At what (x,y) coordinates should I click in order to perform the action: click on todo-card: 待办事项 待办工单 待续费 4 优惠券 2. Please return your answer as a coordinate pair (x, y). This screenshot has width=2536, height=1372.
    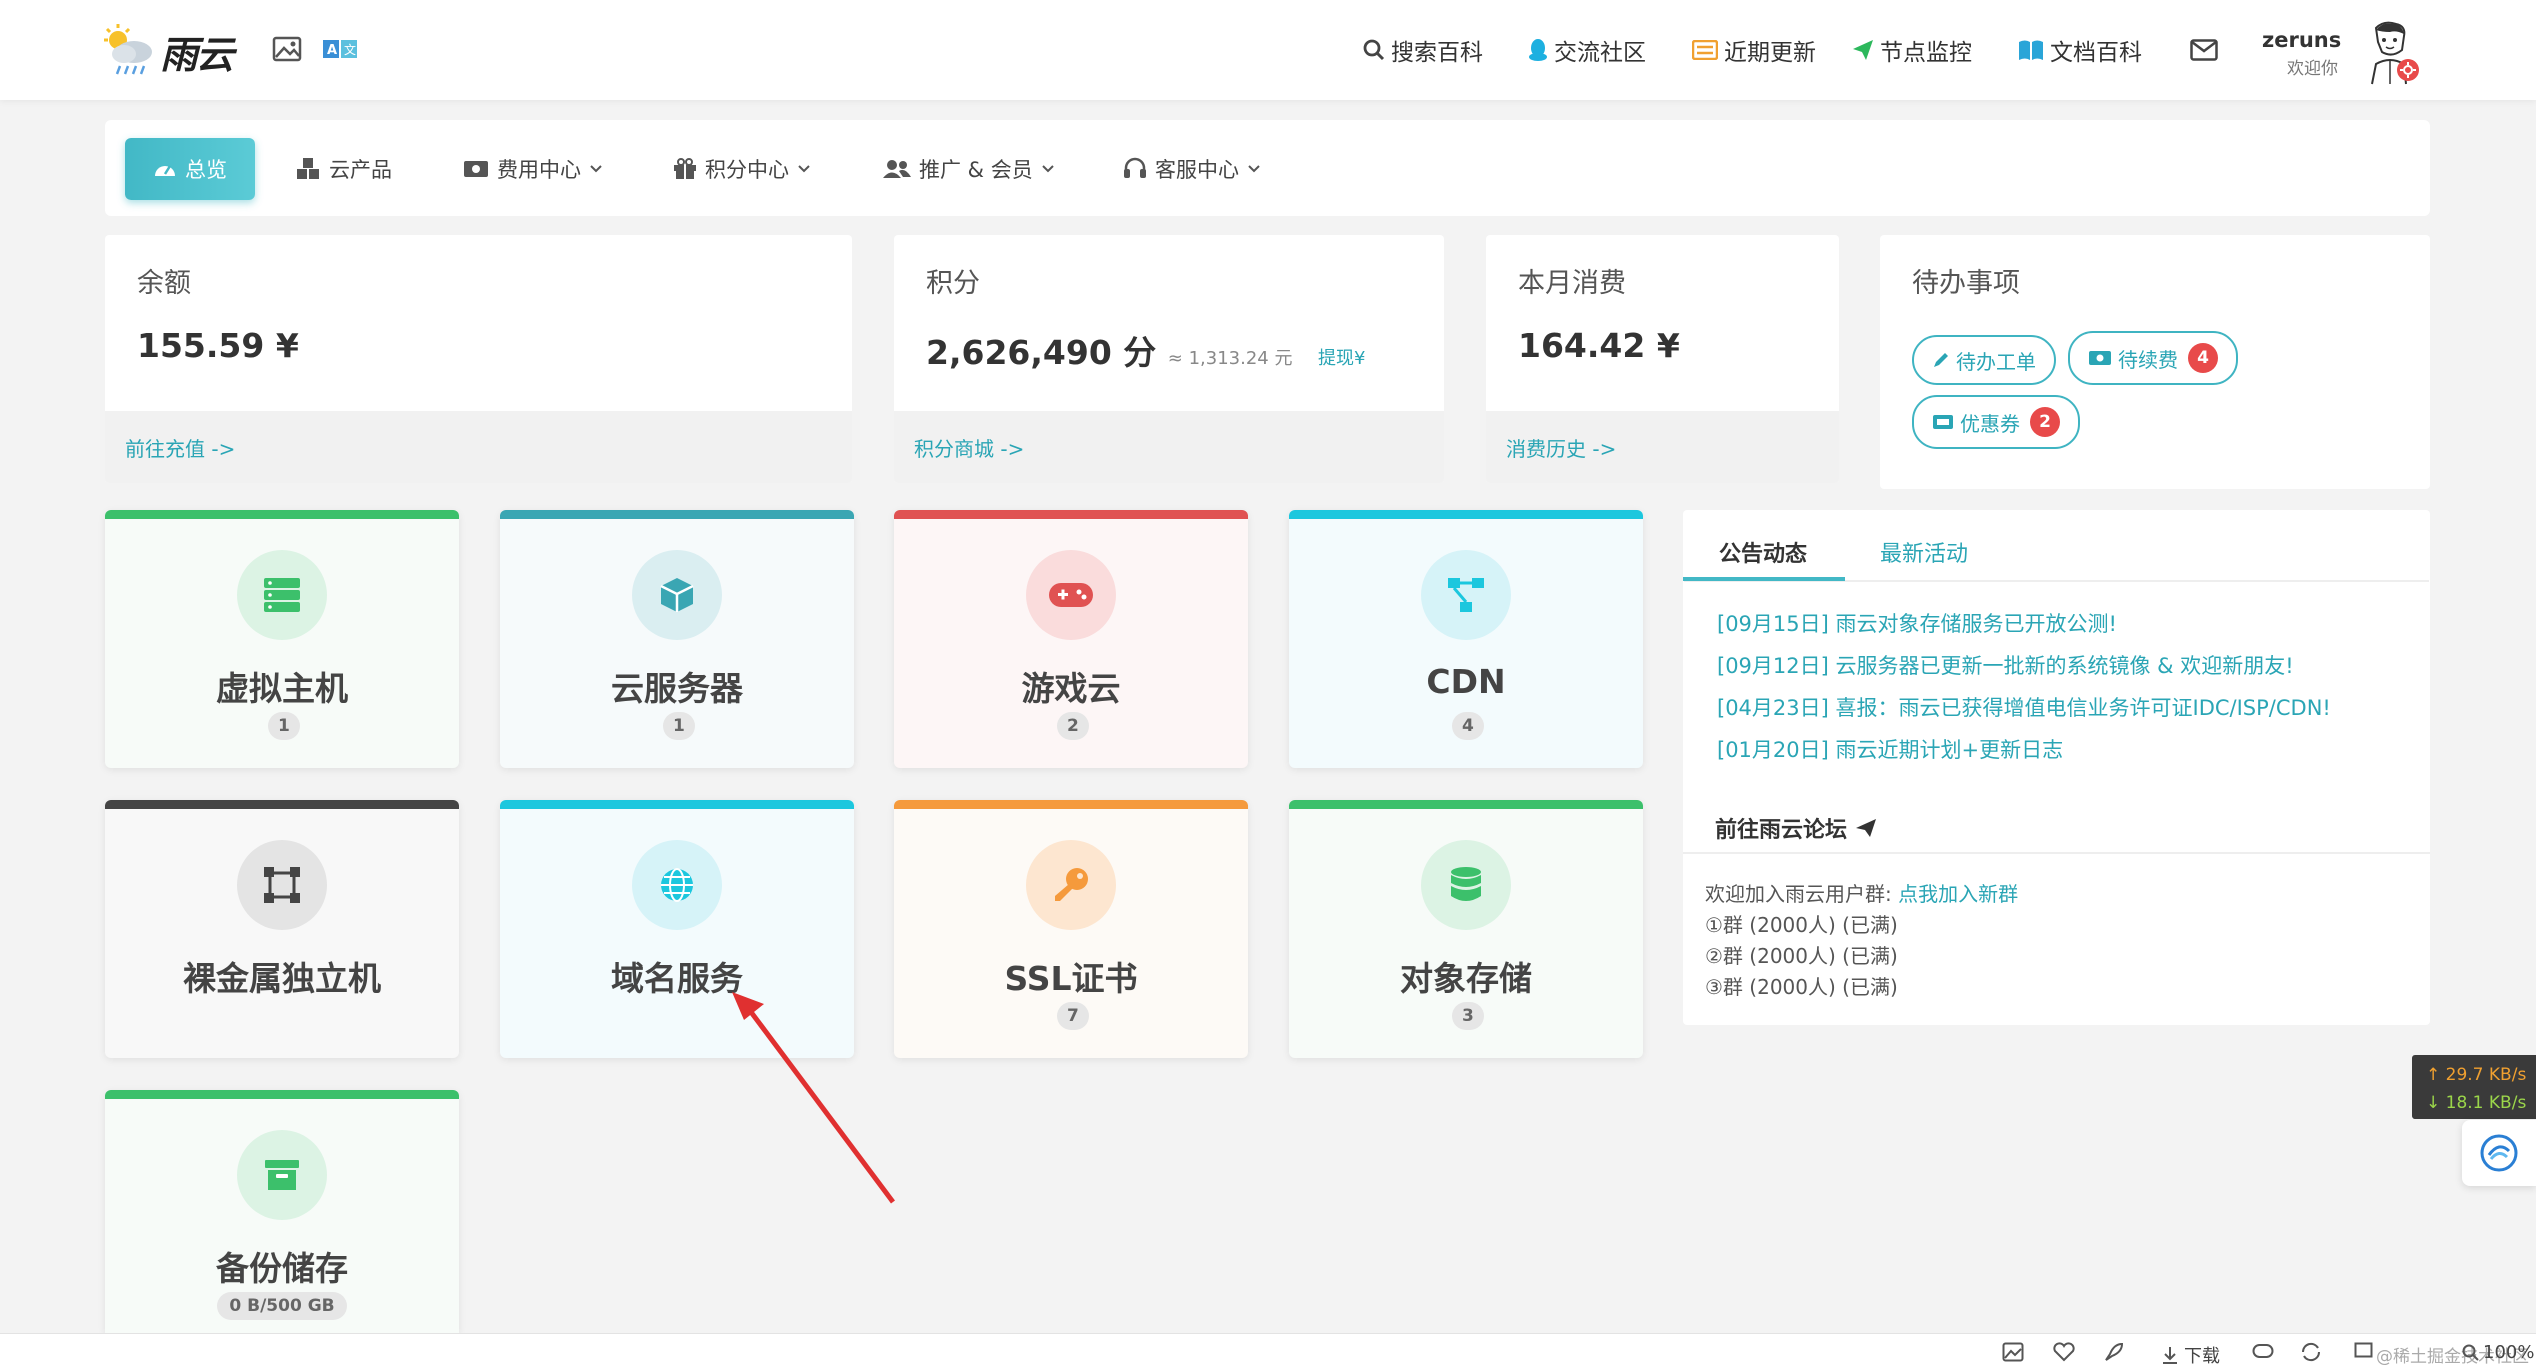
    Looking at the image, I should click on (2155, 362).